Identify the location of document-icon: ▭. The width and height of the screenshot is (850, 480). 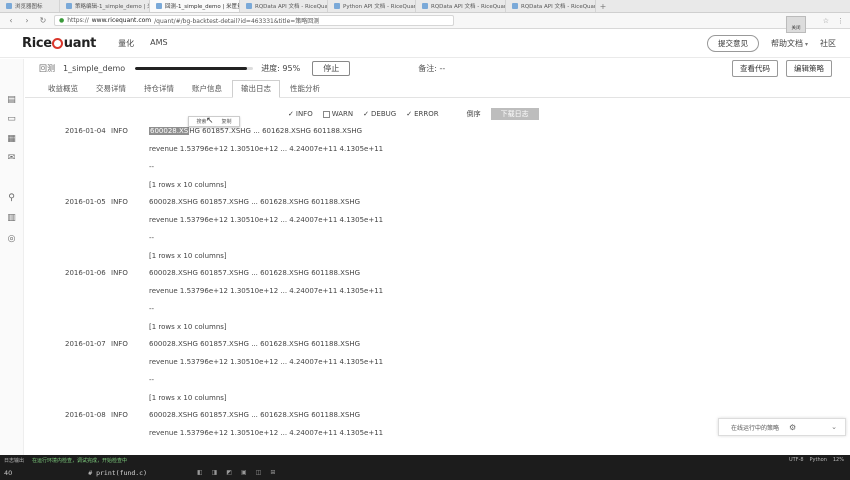
(11, 119).